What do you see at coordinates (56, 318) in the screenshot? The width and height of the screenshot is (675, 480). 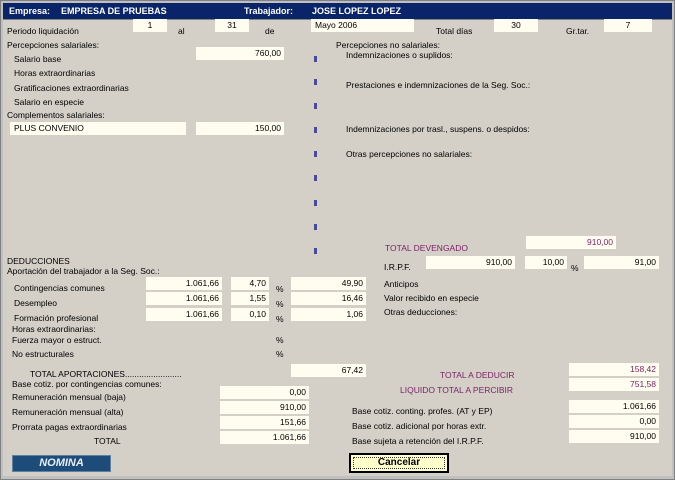 I see `formacion-profesional-label: Formación profesional` at bounding box center [56, 318].